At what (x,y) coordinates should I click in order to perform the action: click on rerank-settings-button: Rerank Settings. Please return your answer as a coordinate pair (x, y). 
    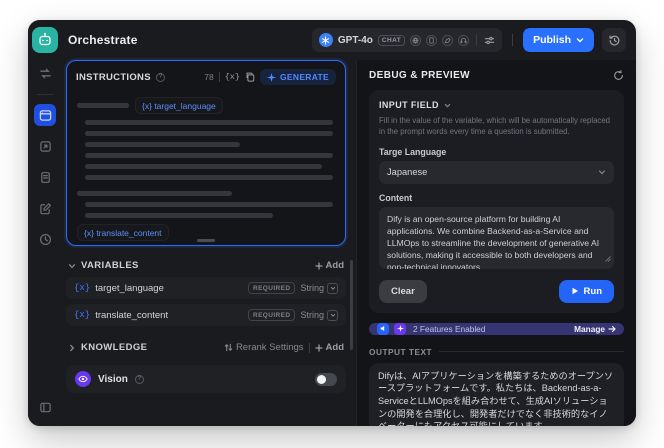
    Looking at the image, I should click on (264, 347).